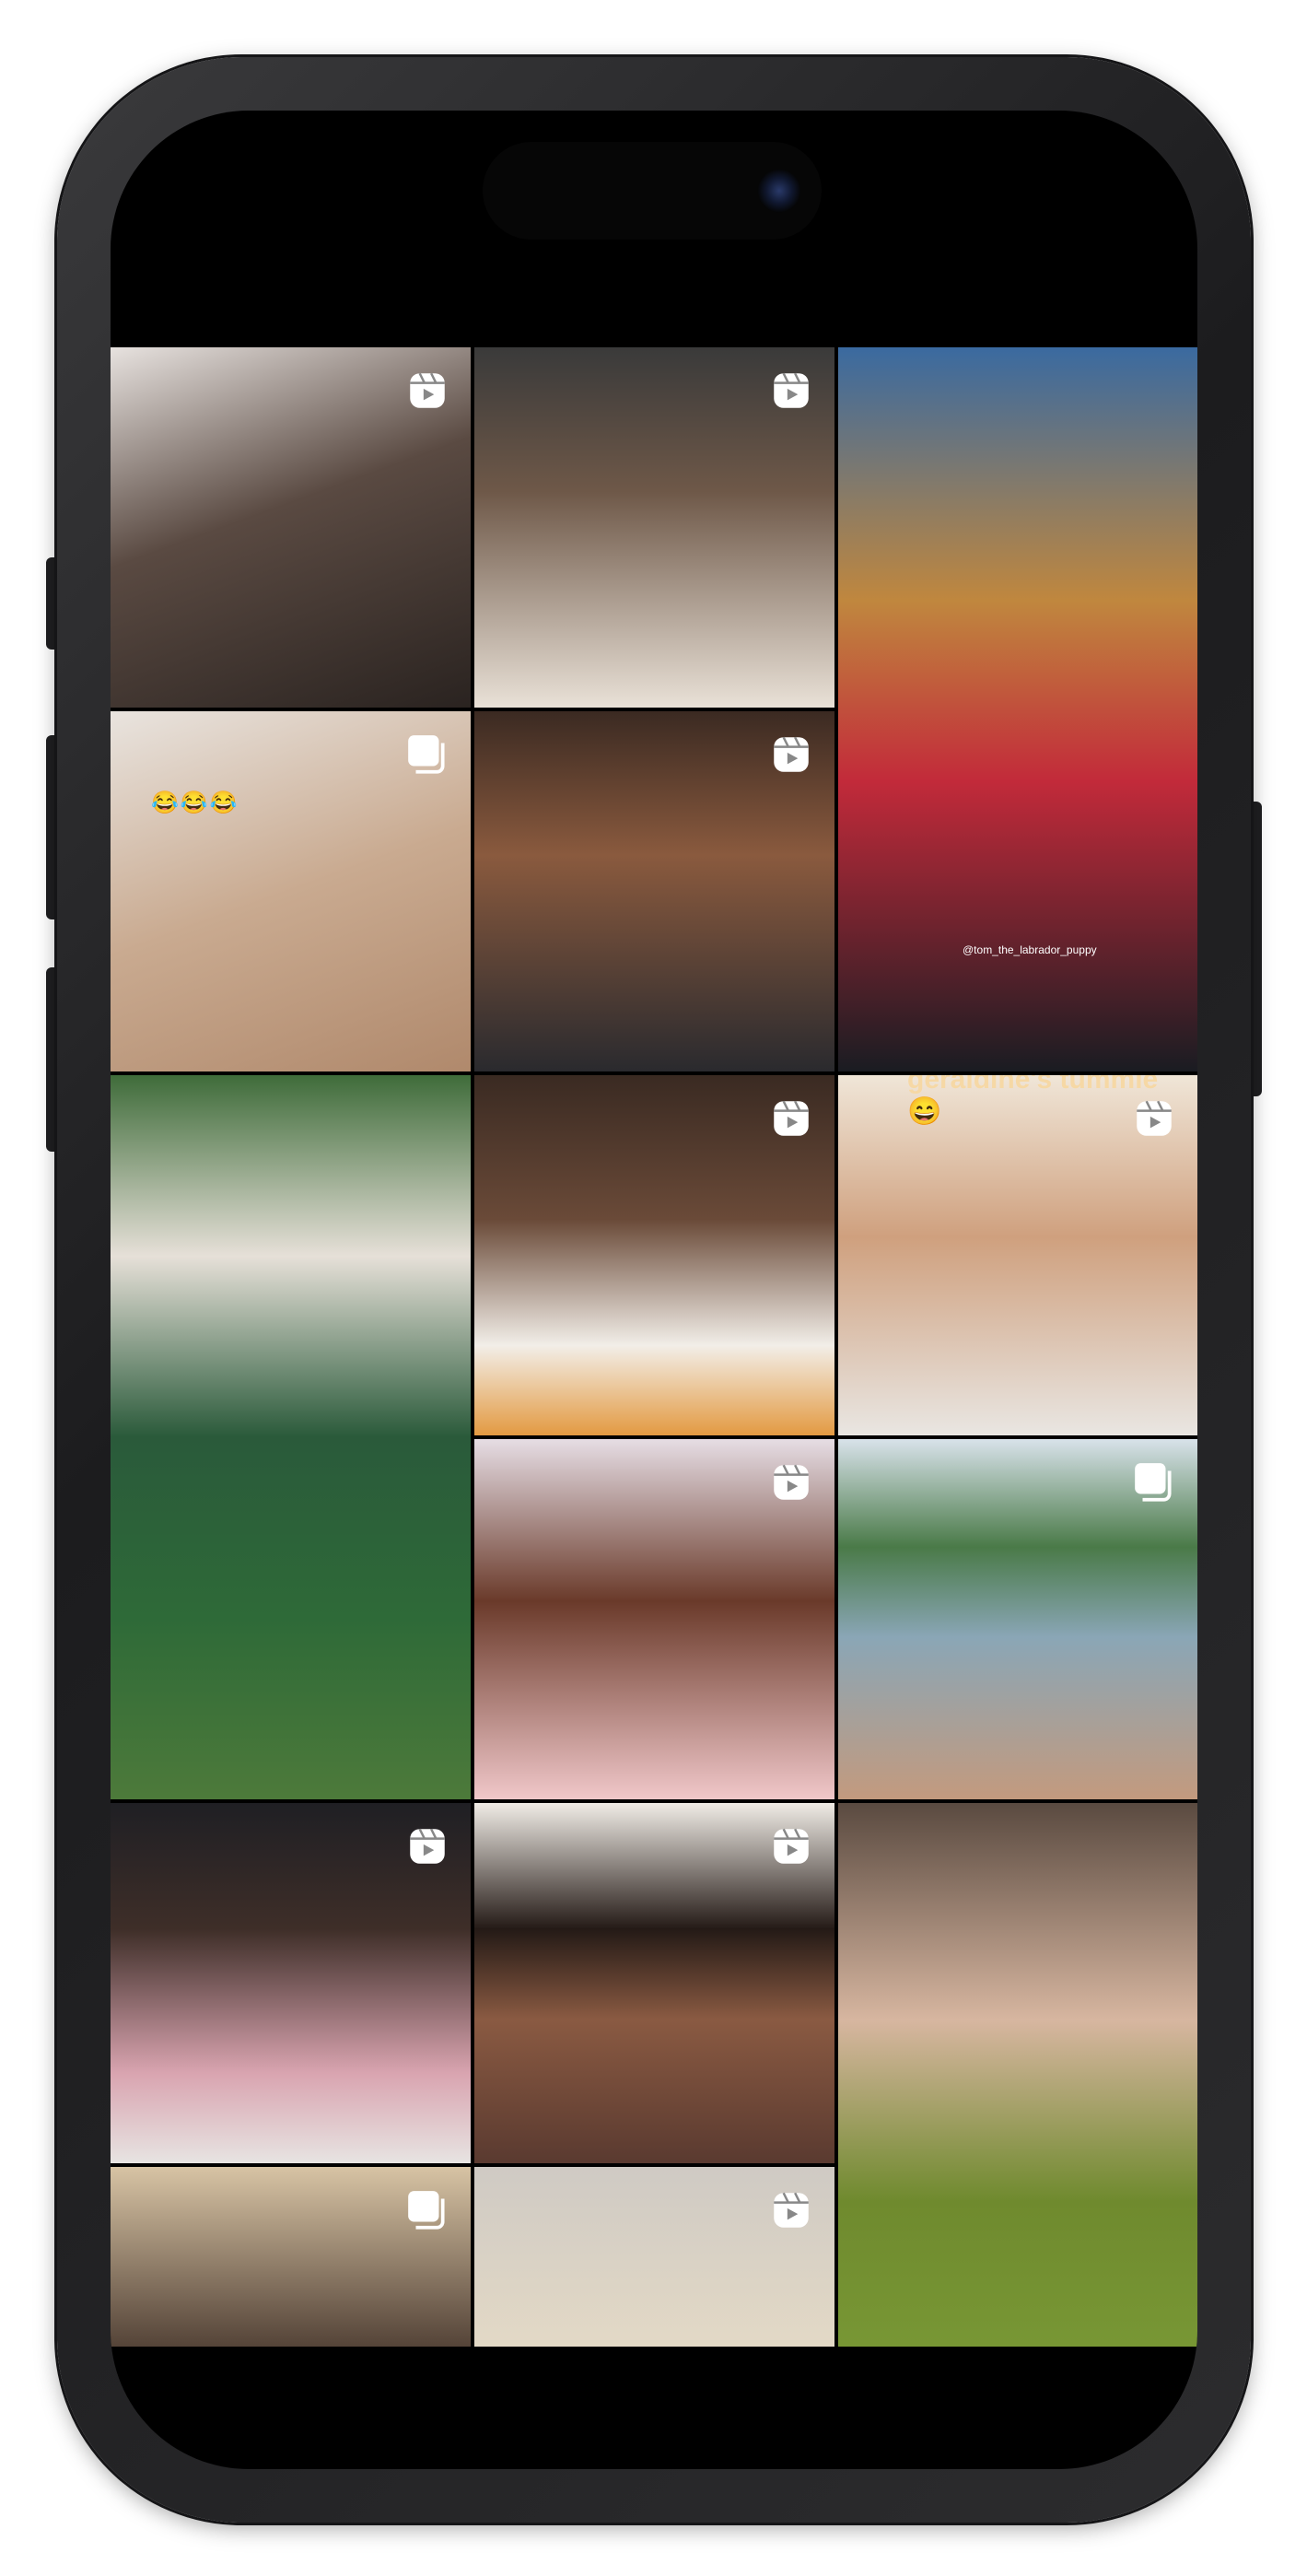 The image size is (1307, 2576). I want to click on grid-tile: geraldine's tummie 😄, so click(1018, 1255).